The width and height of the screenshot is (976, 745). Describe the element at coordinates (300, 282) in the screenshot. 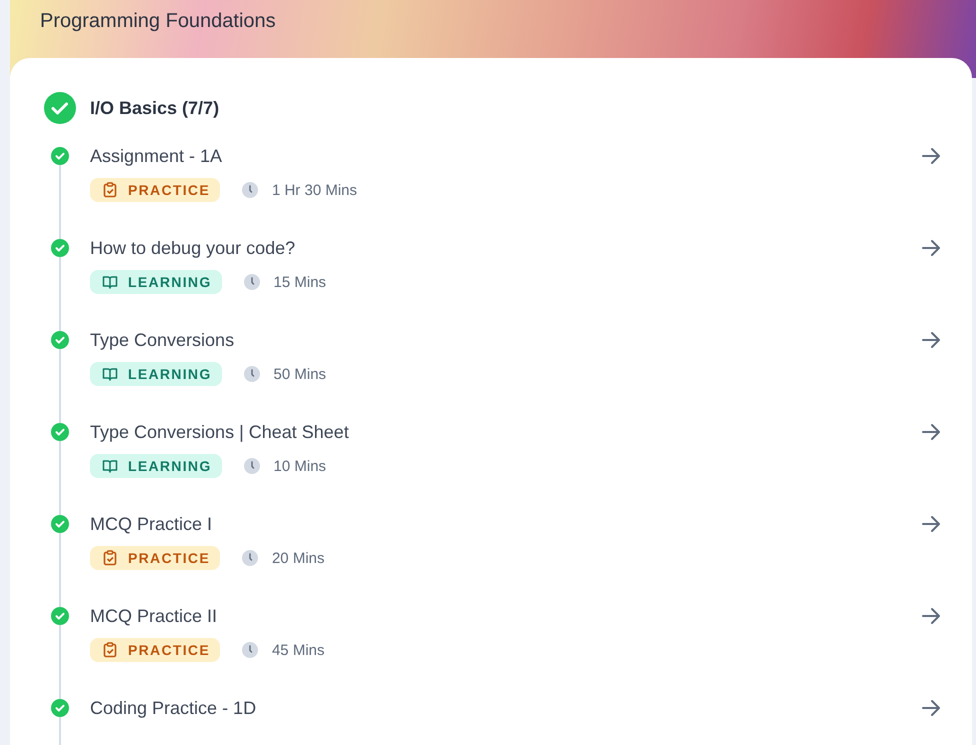

I see `duration-text: 15 Mins` at that location.